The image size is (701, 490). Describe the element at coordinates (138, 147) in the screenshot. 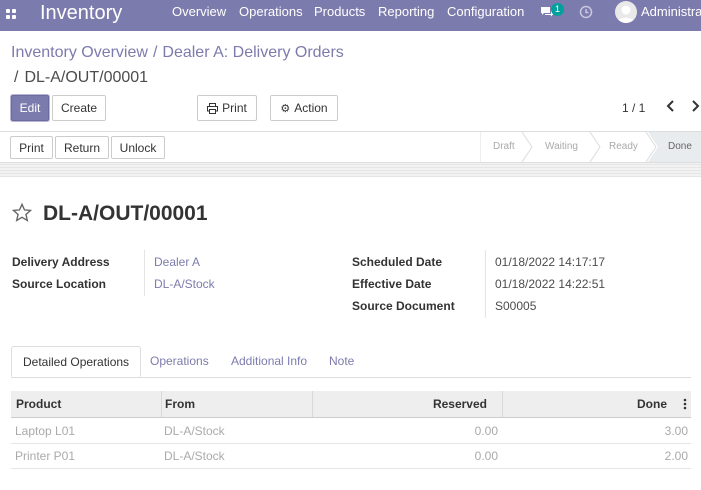

I see `unlock-button: Unlock` at that location.